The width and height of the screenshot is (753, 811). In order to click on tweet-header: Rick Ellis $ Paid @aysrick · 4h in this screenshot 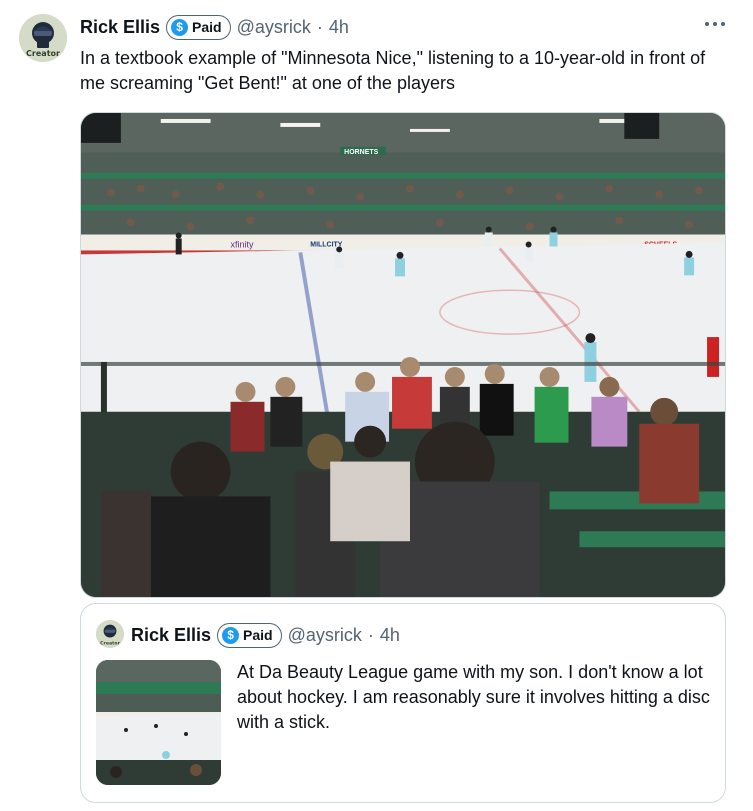, I will do `click(214, 27)`.